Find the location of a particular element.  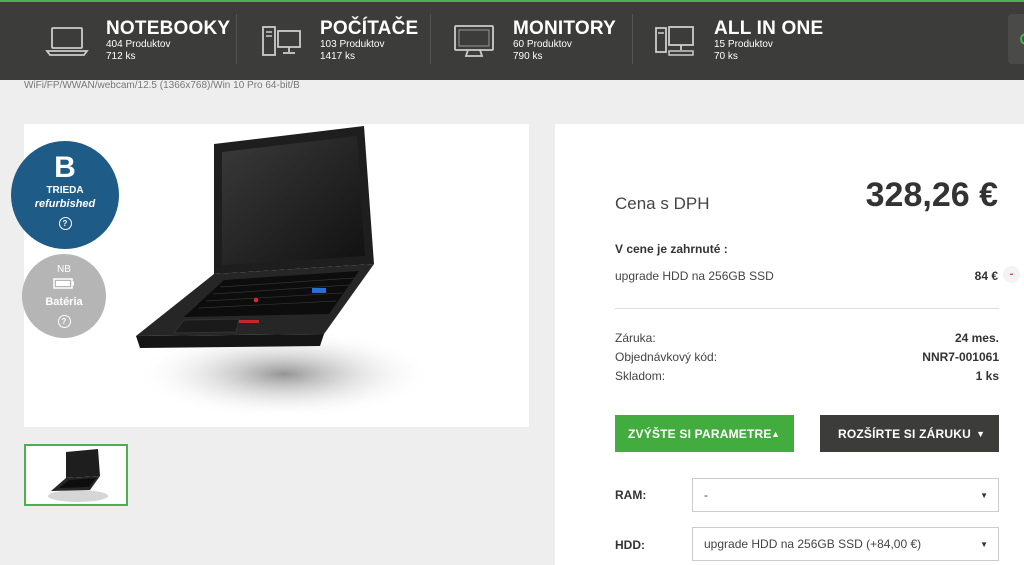

category-title: ALL IN ONE is located at coordinates (769, 28).